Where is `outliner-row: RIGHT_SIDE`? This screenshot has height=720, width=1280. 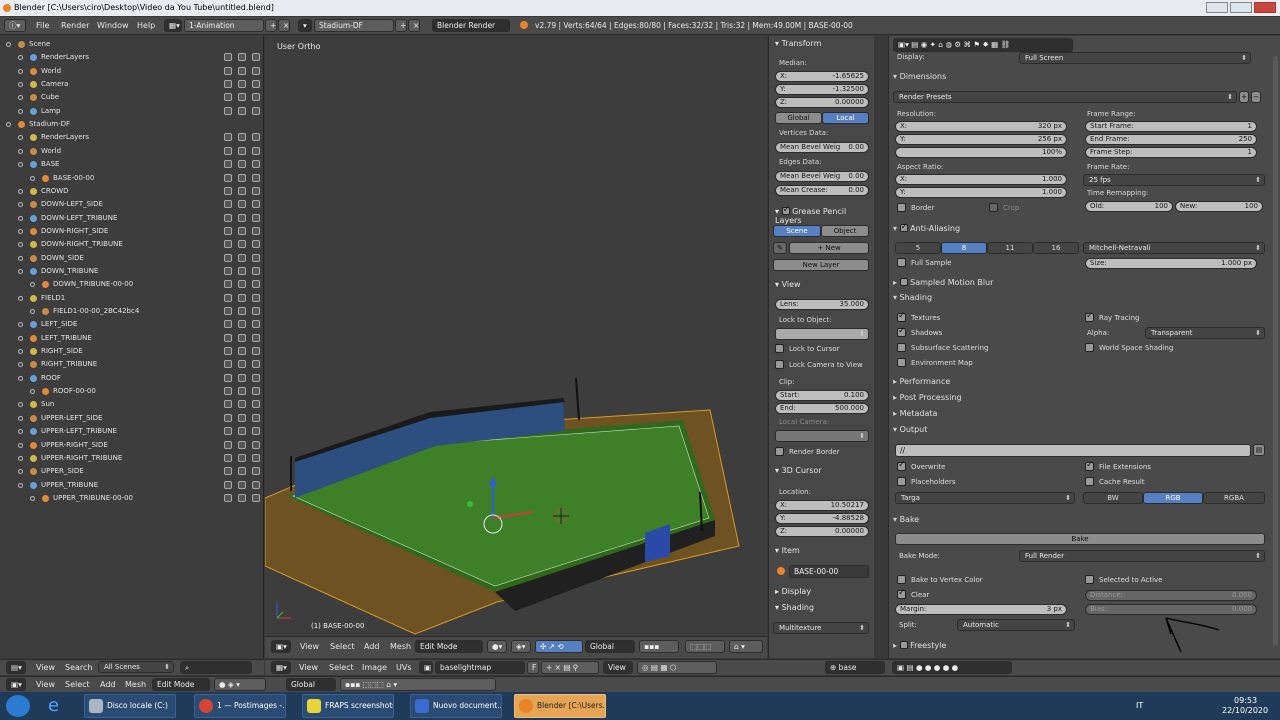
outliner-row: RIGHT_SIDE is located at coordinates (132, 351).